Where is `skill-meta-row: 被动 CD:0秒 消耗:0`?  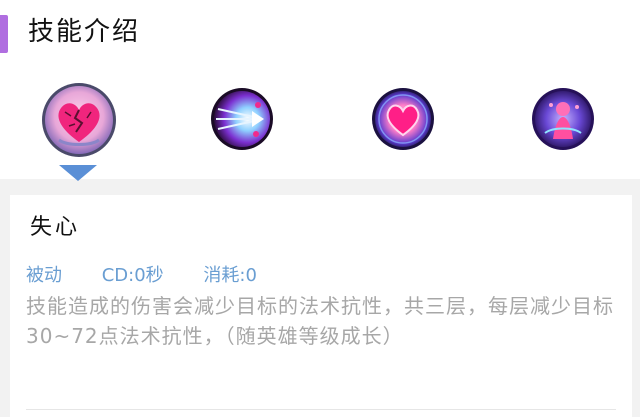
skill-meta-row: 被动 CD:0秒 消耗:0 is located at coordinates (158, 273).